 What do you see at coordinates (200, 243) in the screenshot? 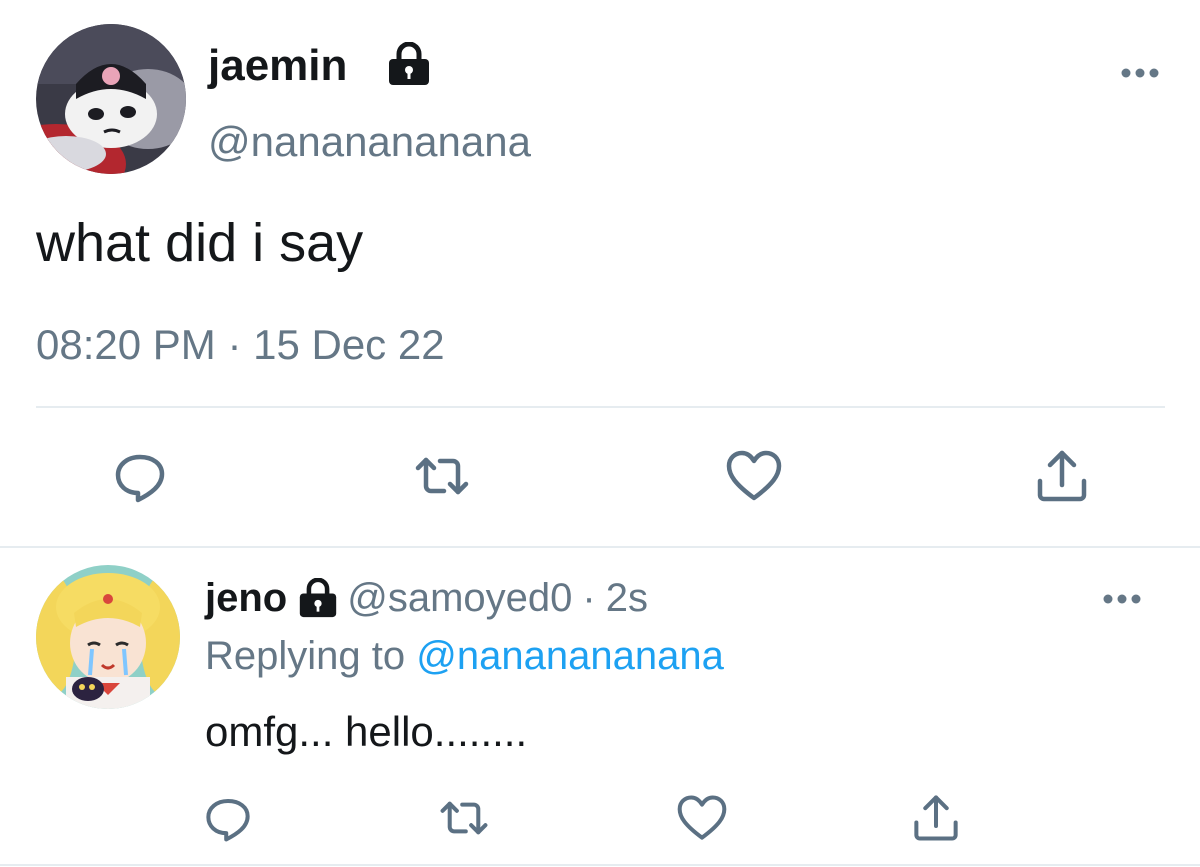
I see `tweet-text: what did i say` at bounding box center [200, 243].